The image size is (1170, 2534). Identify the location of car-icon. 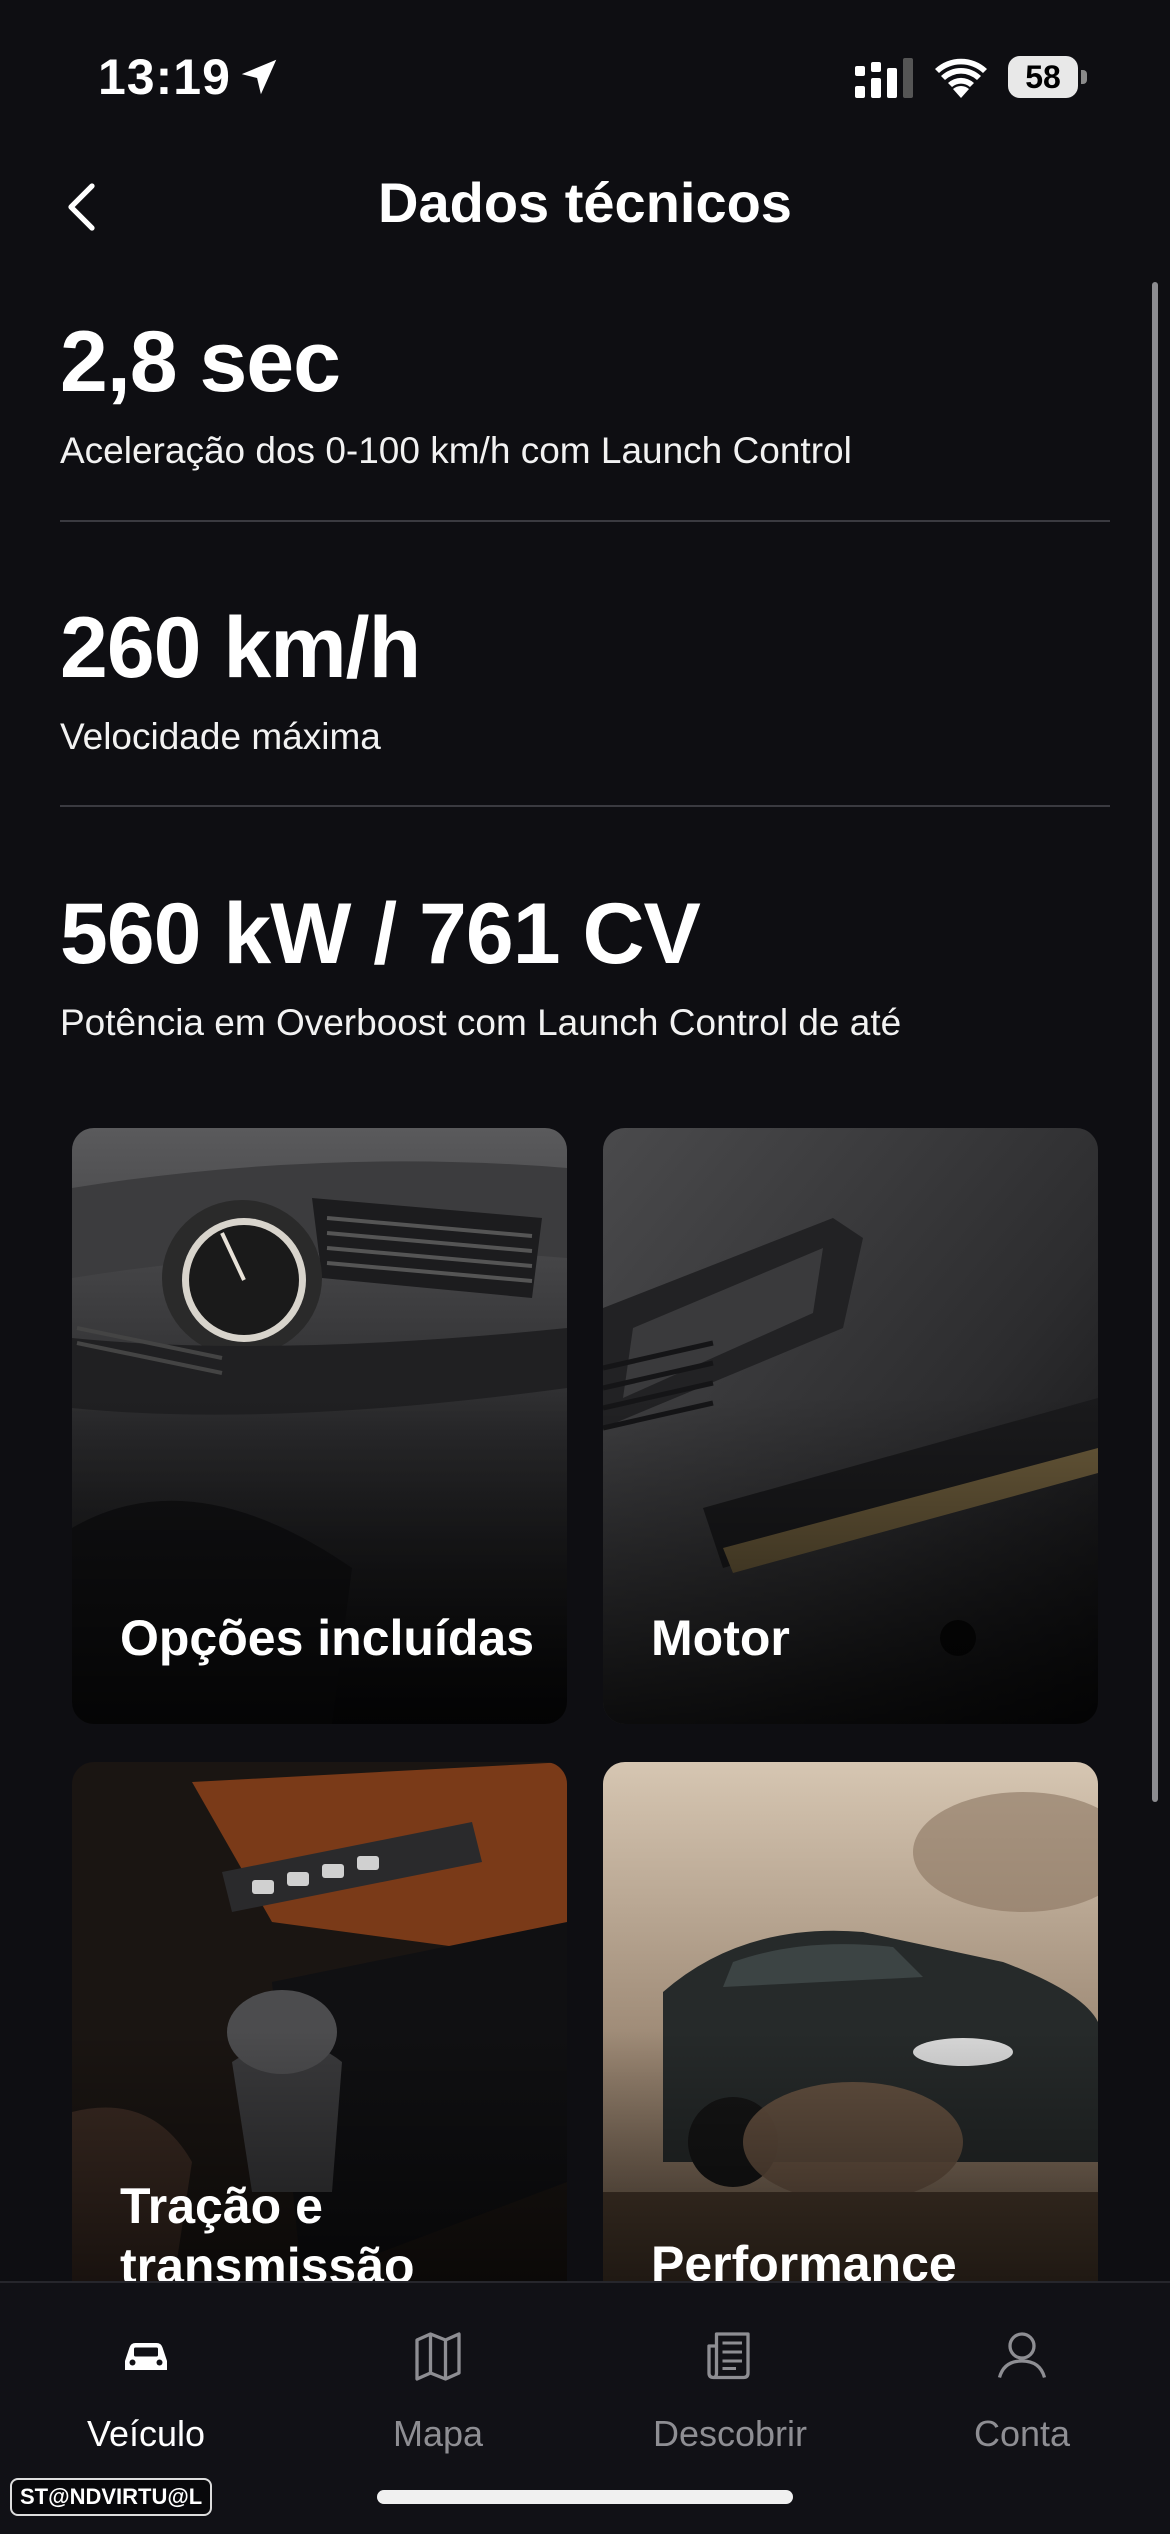
(146, 2356).